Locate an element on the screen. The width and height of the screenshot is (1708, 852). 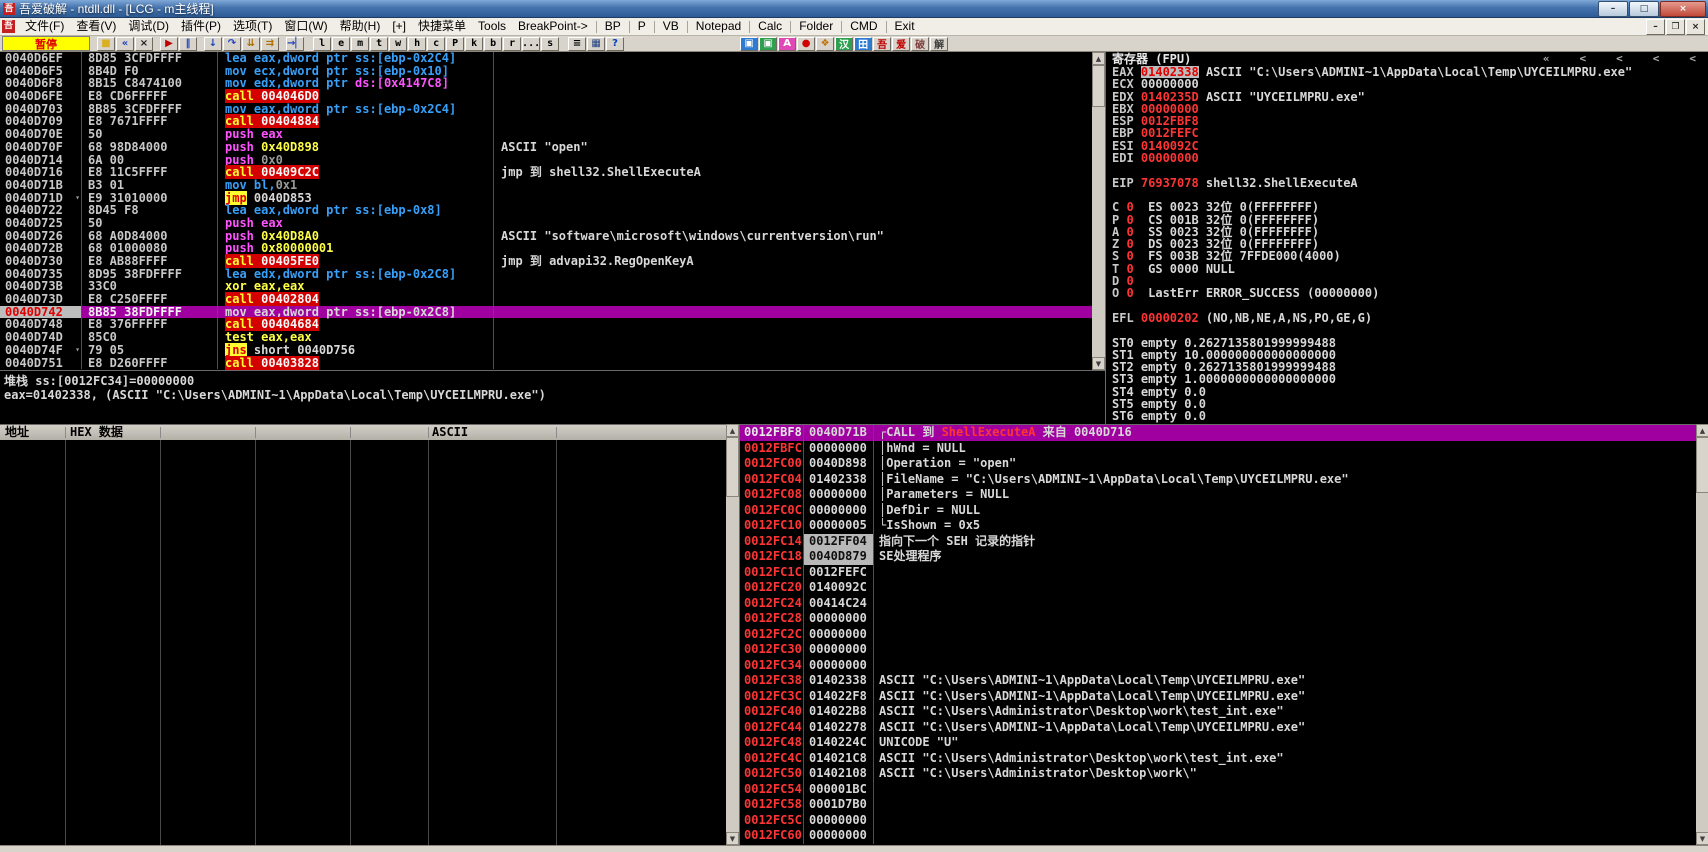
disasm-row: 0040D748 E8 376FFFFF call 00404684 is located at coordinates (546, 324).